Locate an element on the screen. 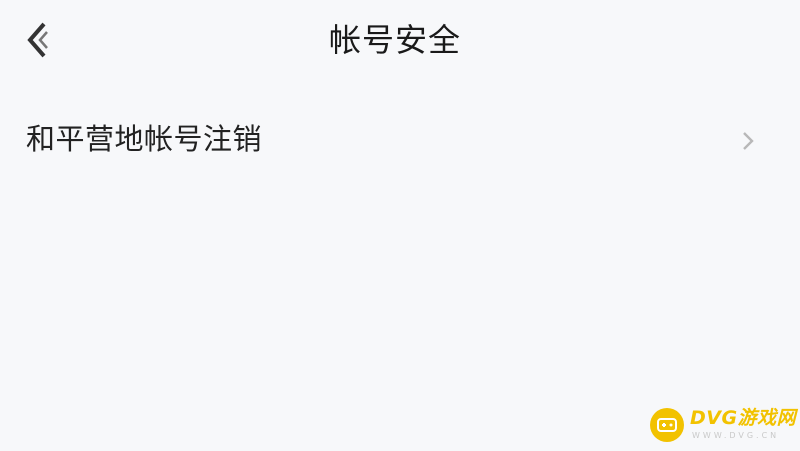 The width and height of the screenshot is (800, 451). page-title: 帐号安全 is located at coordinates (394, 40).